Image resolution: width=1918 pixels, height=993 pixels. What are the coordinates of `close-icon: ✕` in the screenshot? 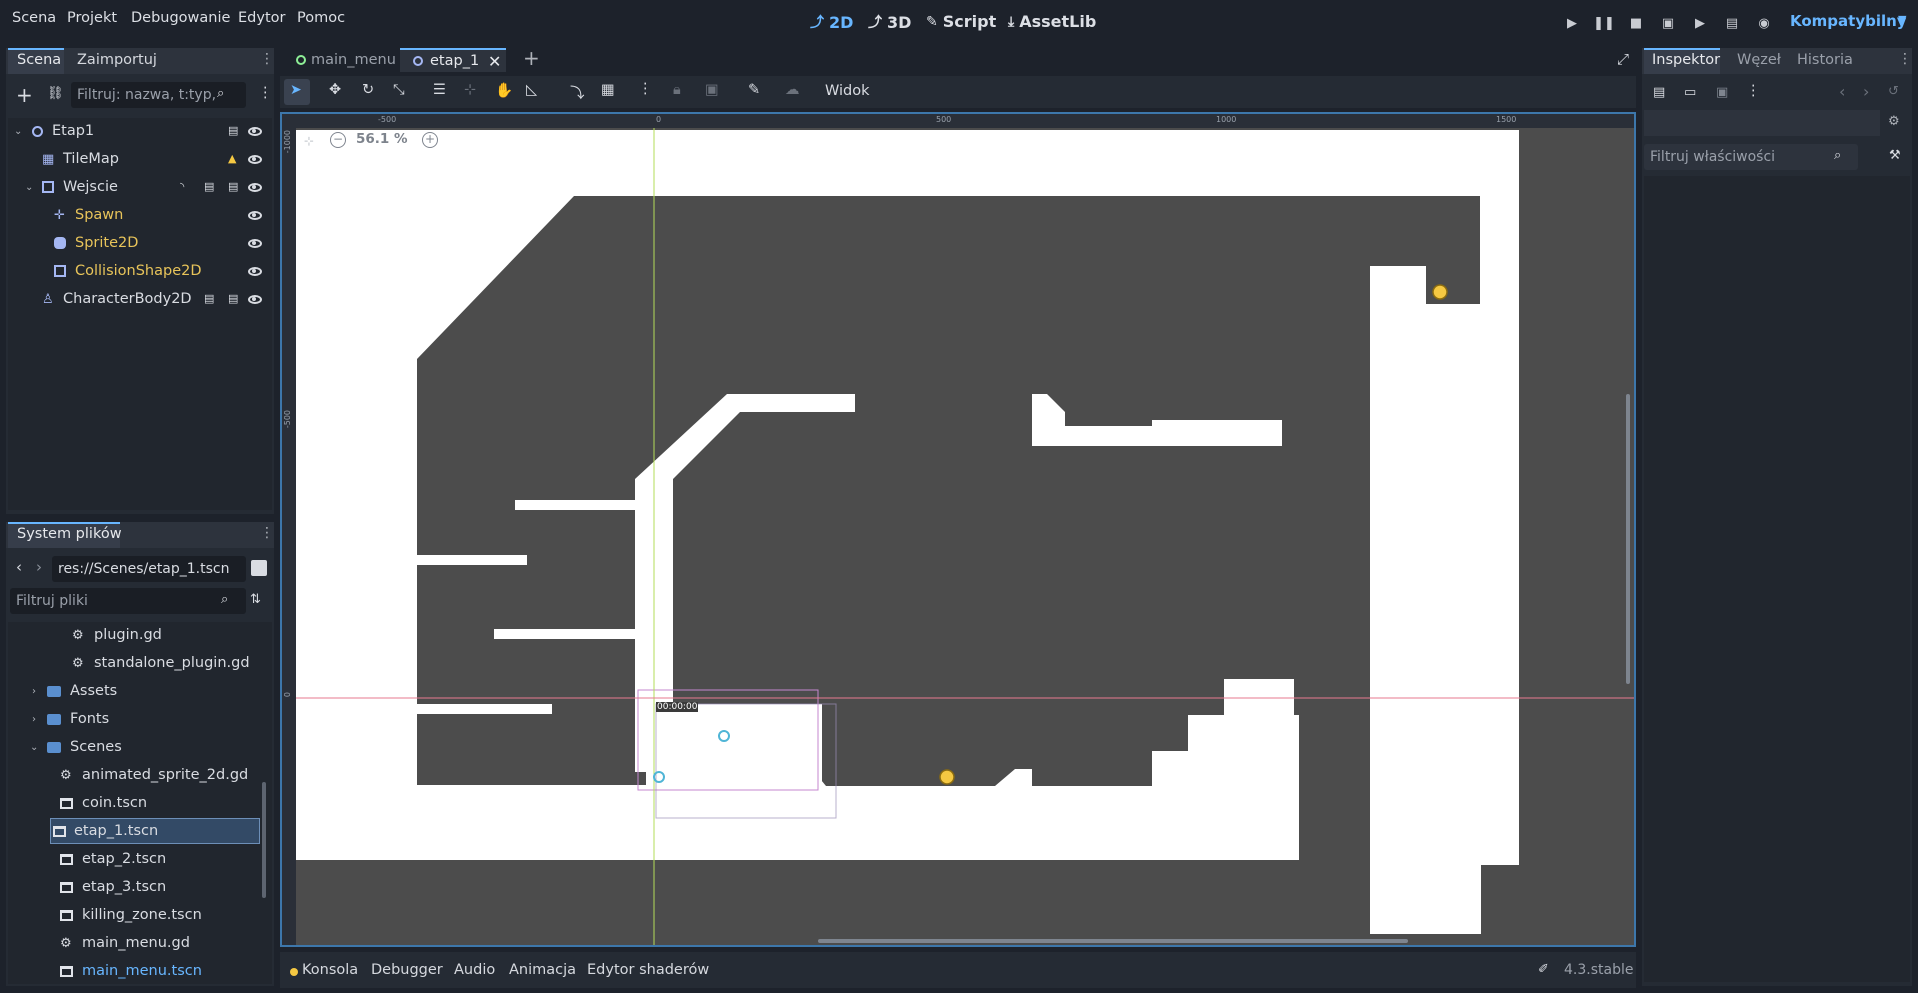 It's located at (494, 61).